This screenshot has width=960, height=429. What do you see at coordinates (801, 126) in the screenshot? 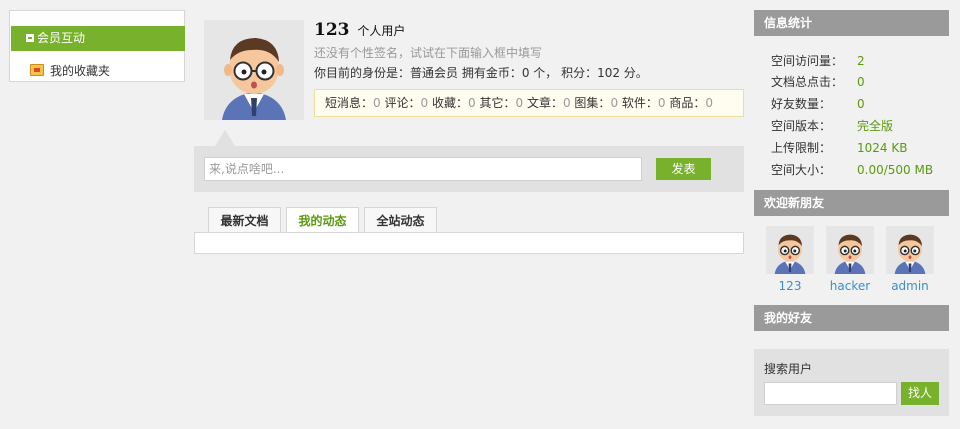
I see `info-key: 空间版本：` at bounding box center [801, 126].